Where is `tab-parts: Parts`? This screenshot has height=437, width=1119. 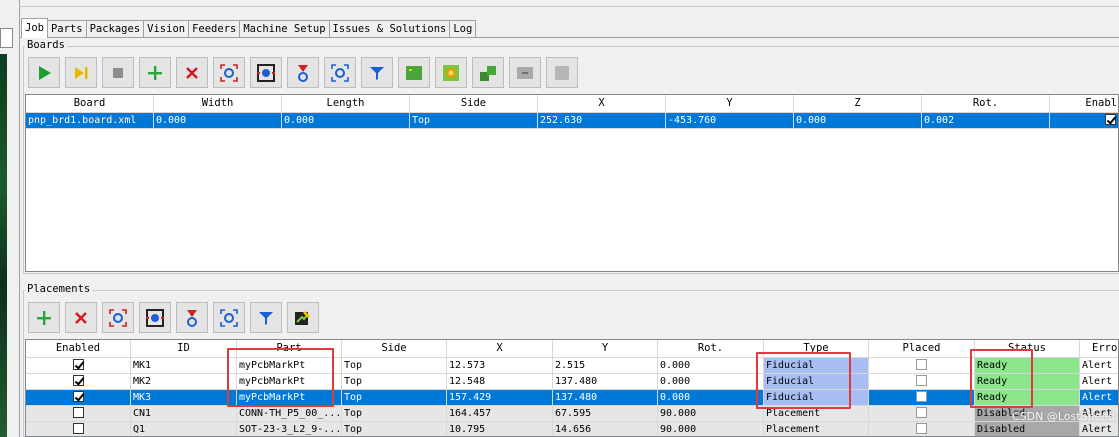 tab-parts: Parts is located at coordinates (66, 29).